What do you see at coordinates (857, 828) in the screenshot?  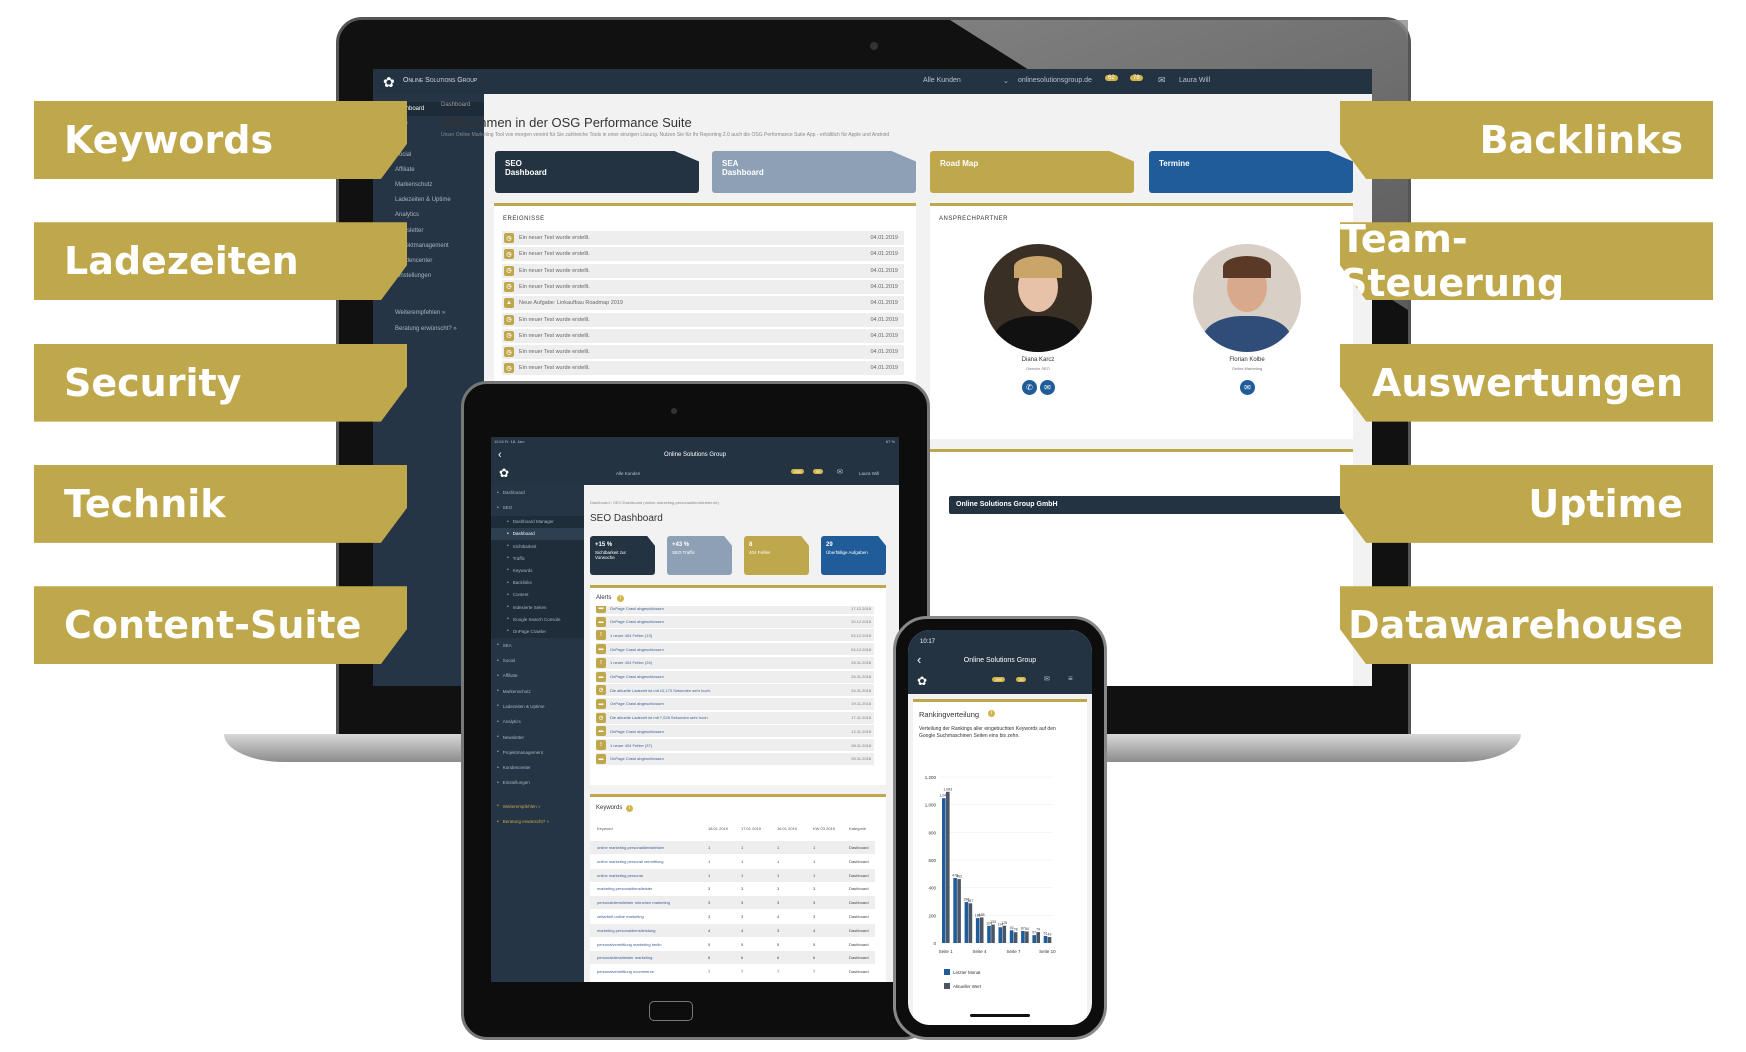 I see `column-header: Kategorie` at bounding box center [857, 828].